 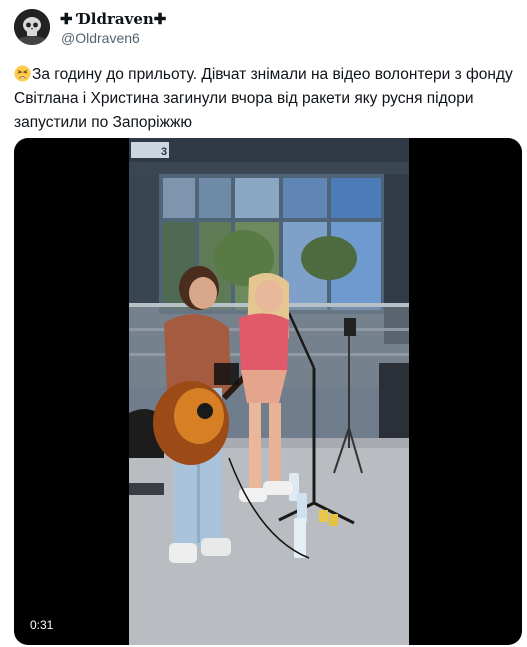 What do you see at coordinates (113, 19) in the screenshot?
I see `author-display-name: ✚ Ɗldraven✚` at bounding box center [113, 19].